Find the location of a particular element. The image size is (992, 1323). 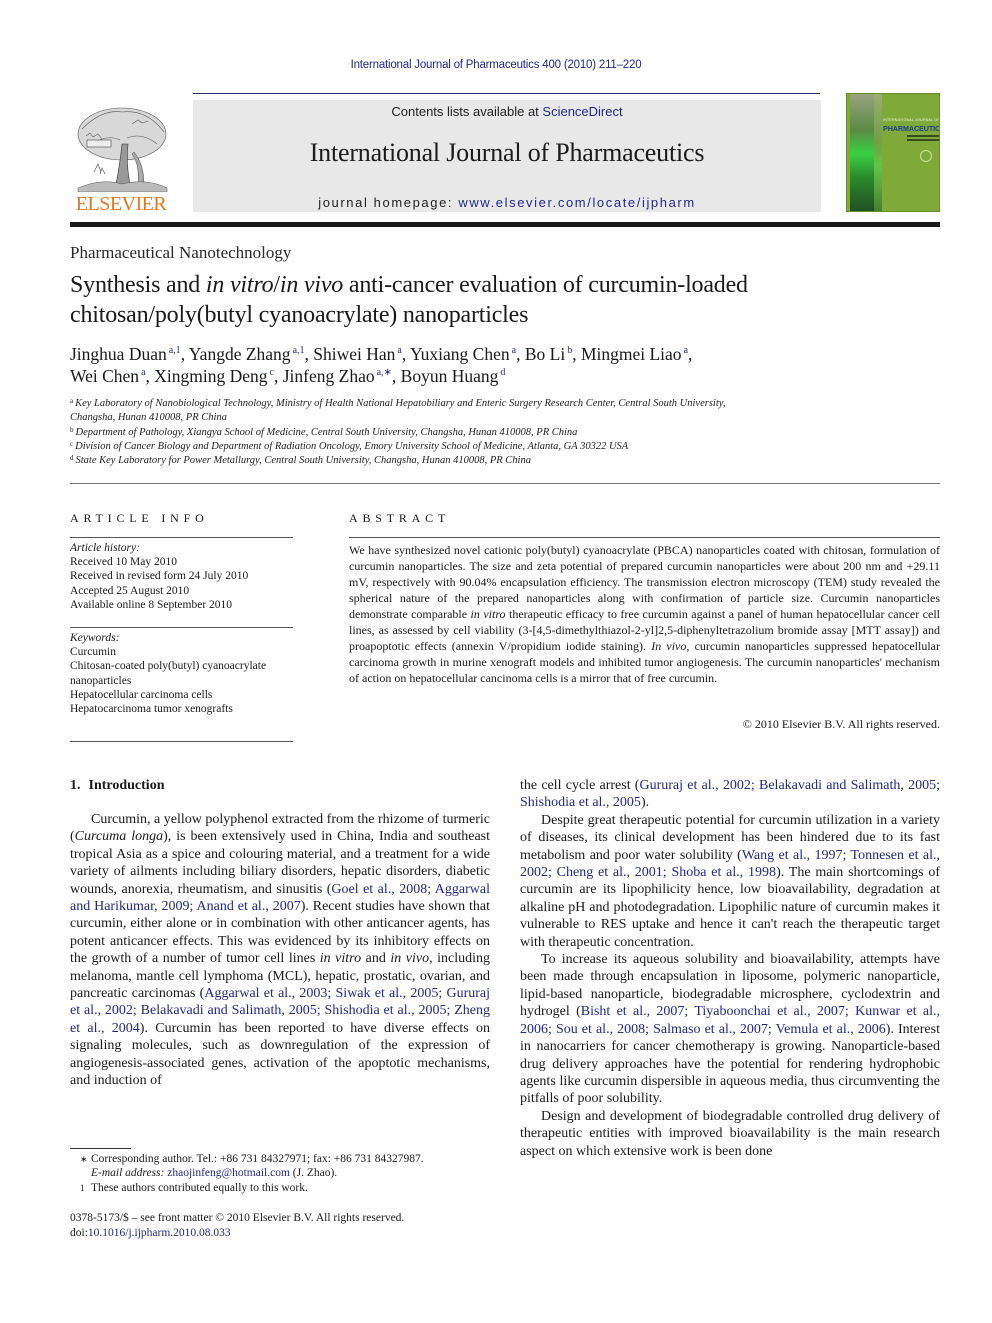

title-text: Synthesis and is located at coordinates (138, 285).